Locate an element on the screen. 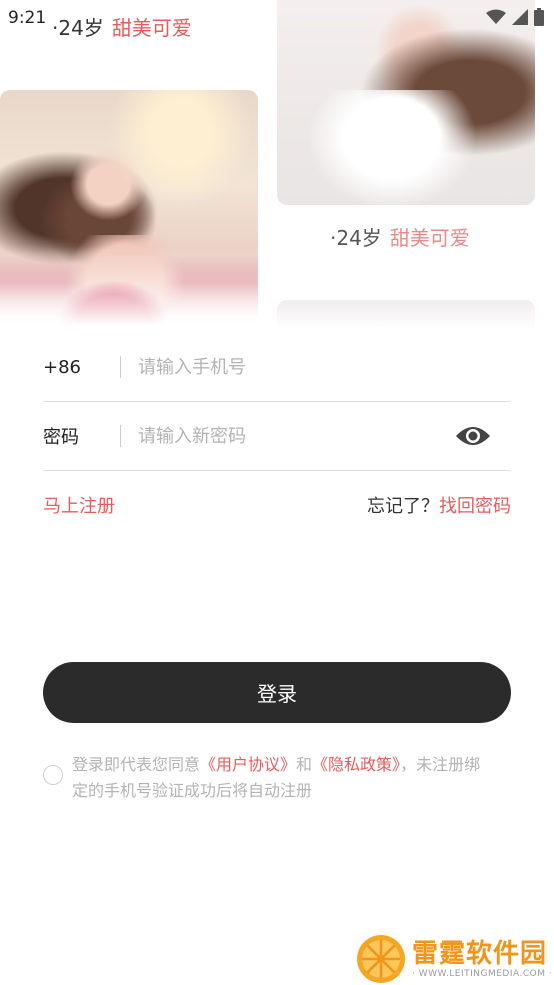  battery-icon is located at coordinates (539, 17).